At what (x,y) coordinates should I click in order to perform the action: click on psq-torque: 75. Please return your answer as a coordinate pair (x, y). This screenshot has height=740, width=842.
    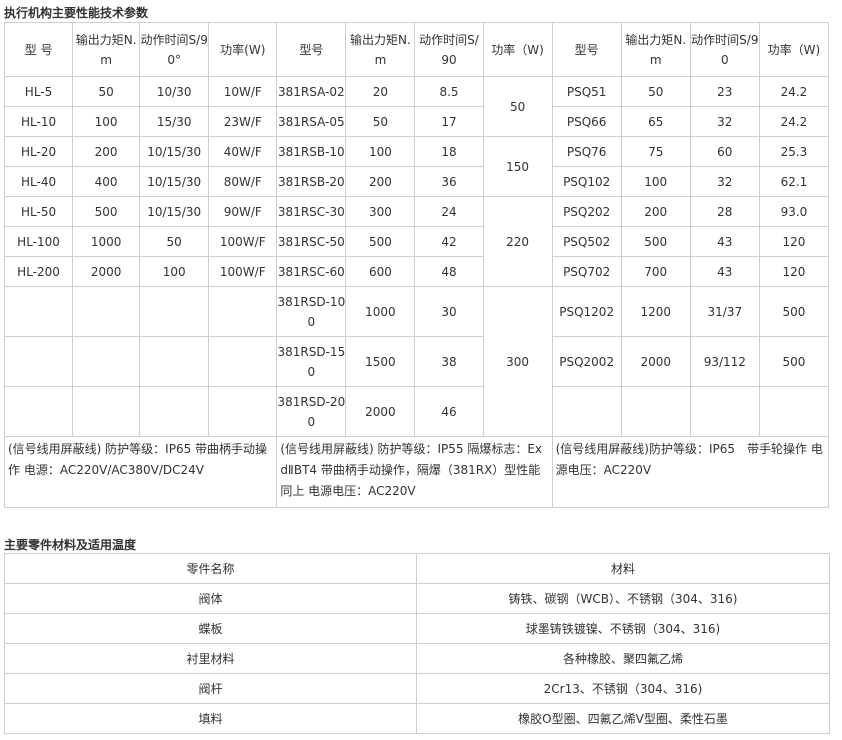
    Looking at the image, I should click on (655, 151).